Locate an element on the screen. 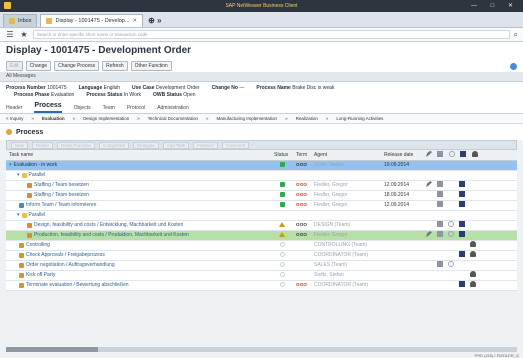  tab-display-order: Display - 1001475 - Develop... ✕ is located at coordinates (92, 20).